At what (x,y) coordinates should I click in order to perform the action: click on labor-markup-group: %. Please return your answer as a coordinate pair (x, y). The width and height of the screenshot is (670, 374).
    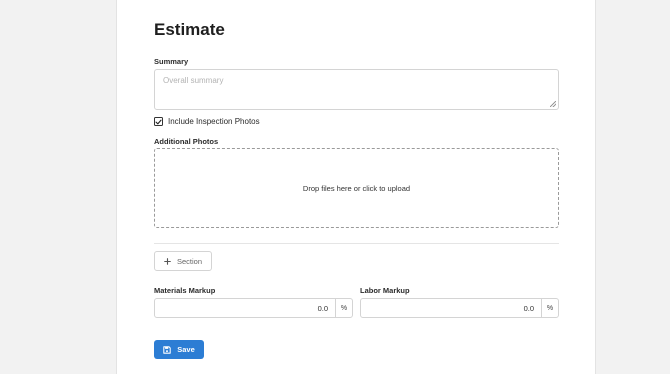
    Looking at the image, I should click on (459, 308).